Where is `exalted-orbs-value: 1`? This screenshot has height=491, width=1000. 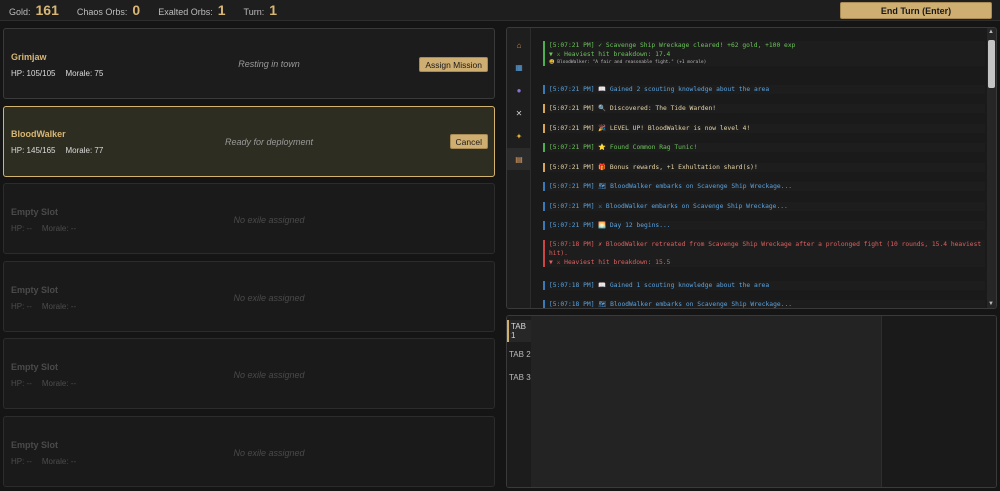 exalted-orbs-value: 1 is located at coordinates (221, 10).